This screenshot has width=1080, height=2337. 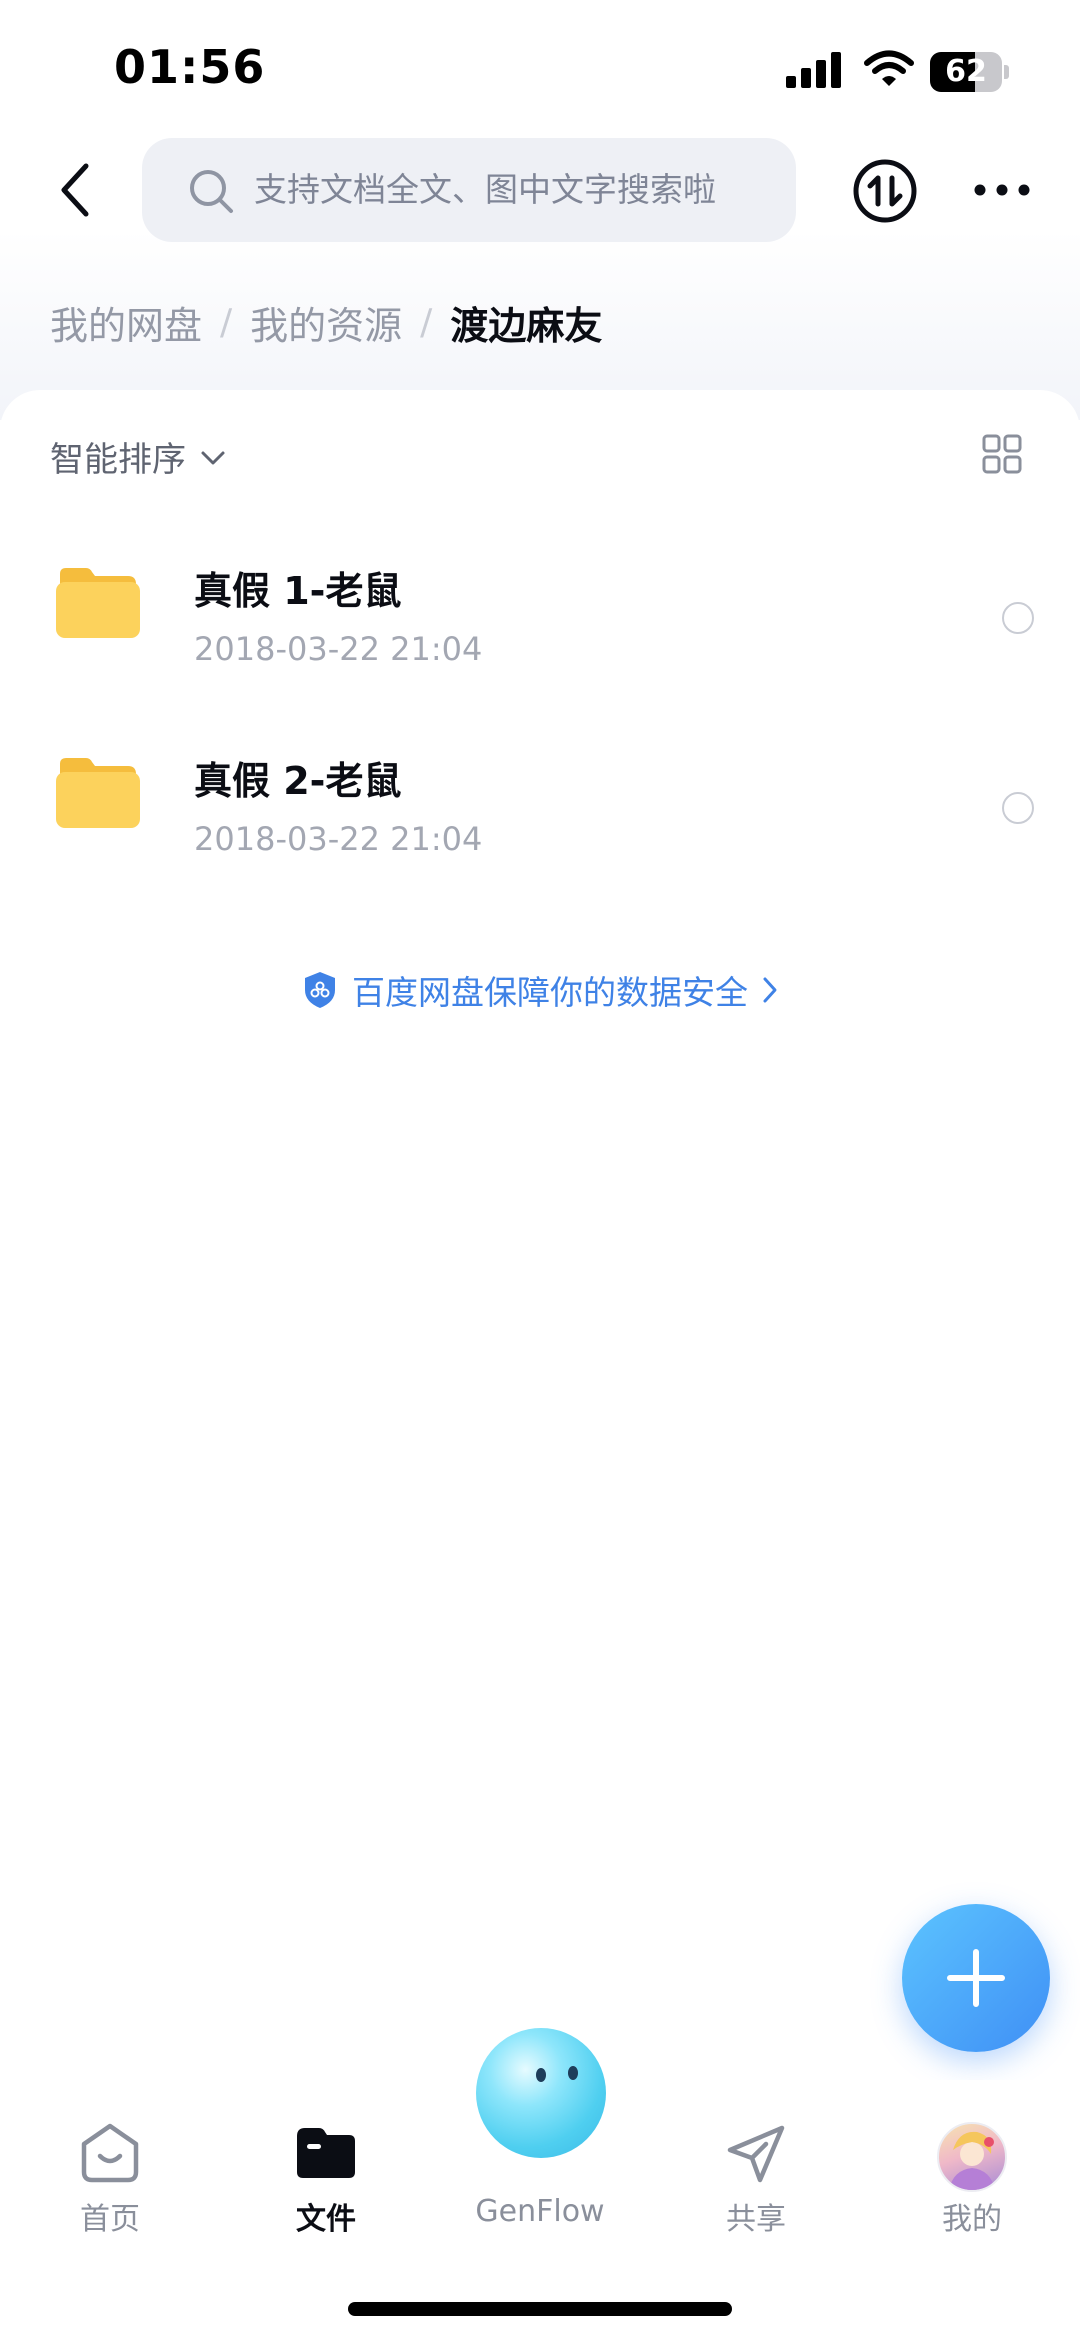 I want to click on home-indicator, so click(x=540, y=2309).